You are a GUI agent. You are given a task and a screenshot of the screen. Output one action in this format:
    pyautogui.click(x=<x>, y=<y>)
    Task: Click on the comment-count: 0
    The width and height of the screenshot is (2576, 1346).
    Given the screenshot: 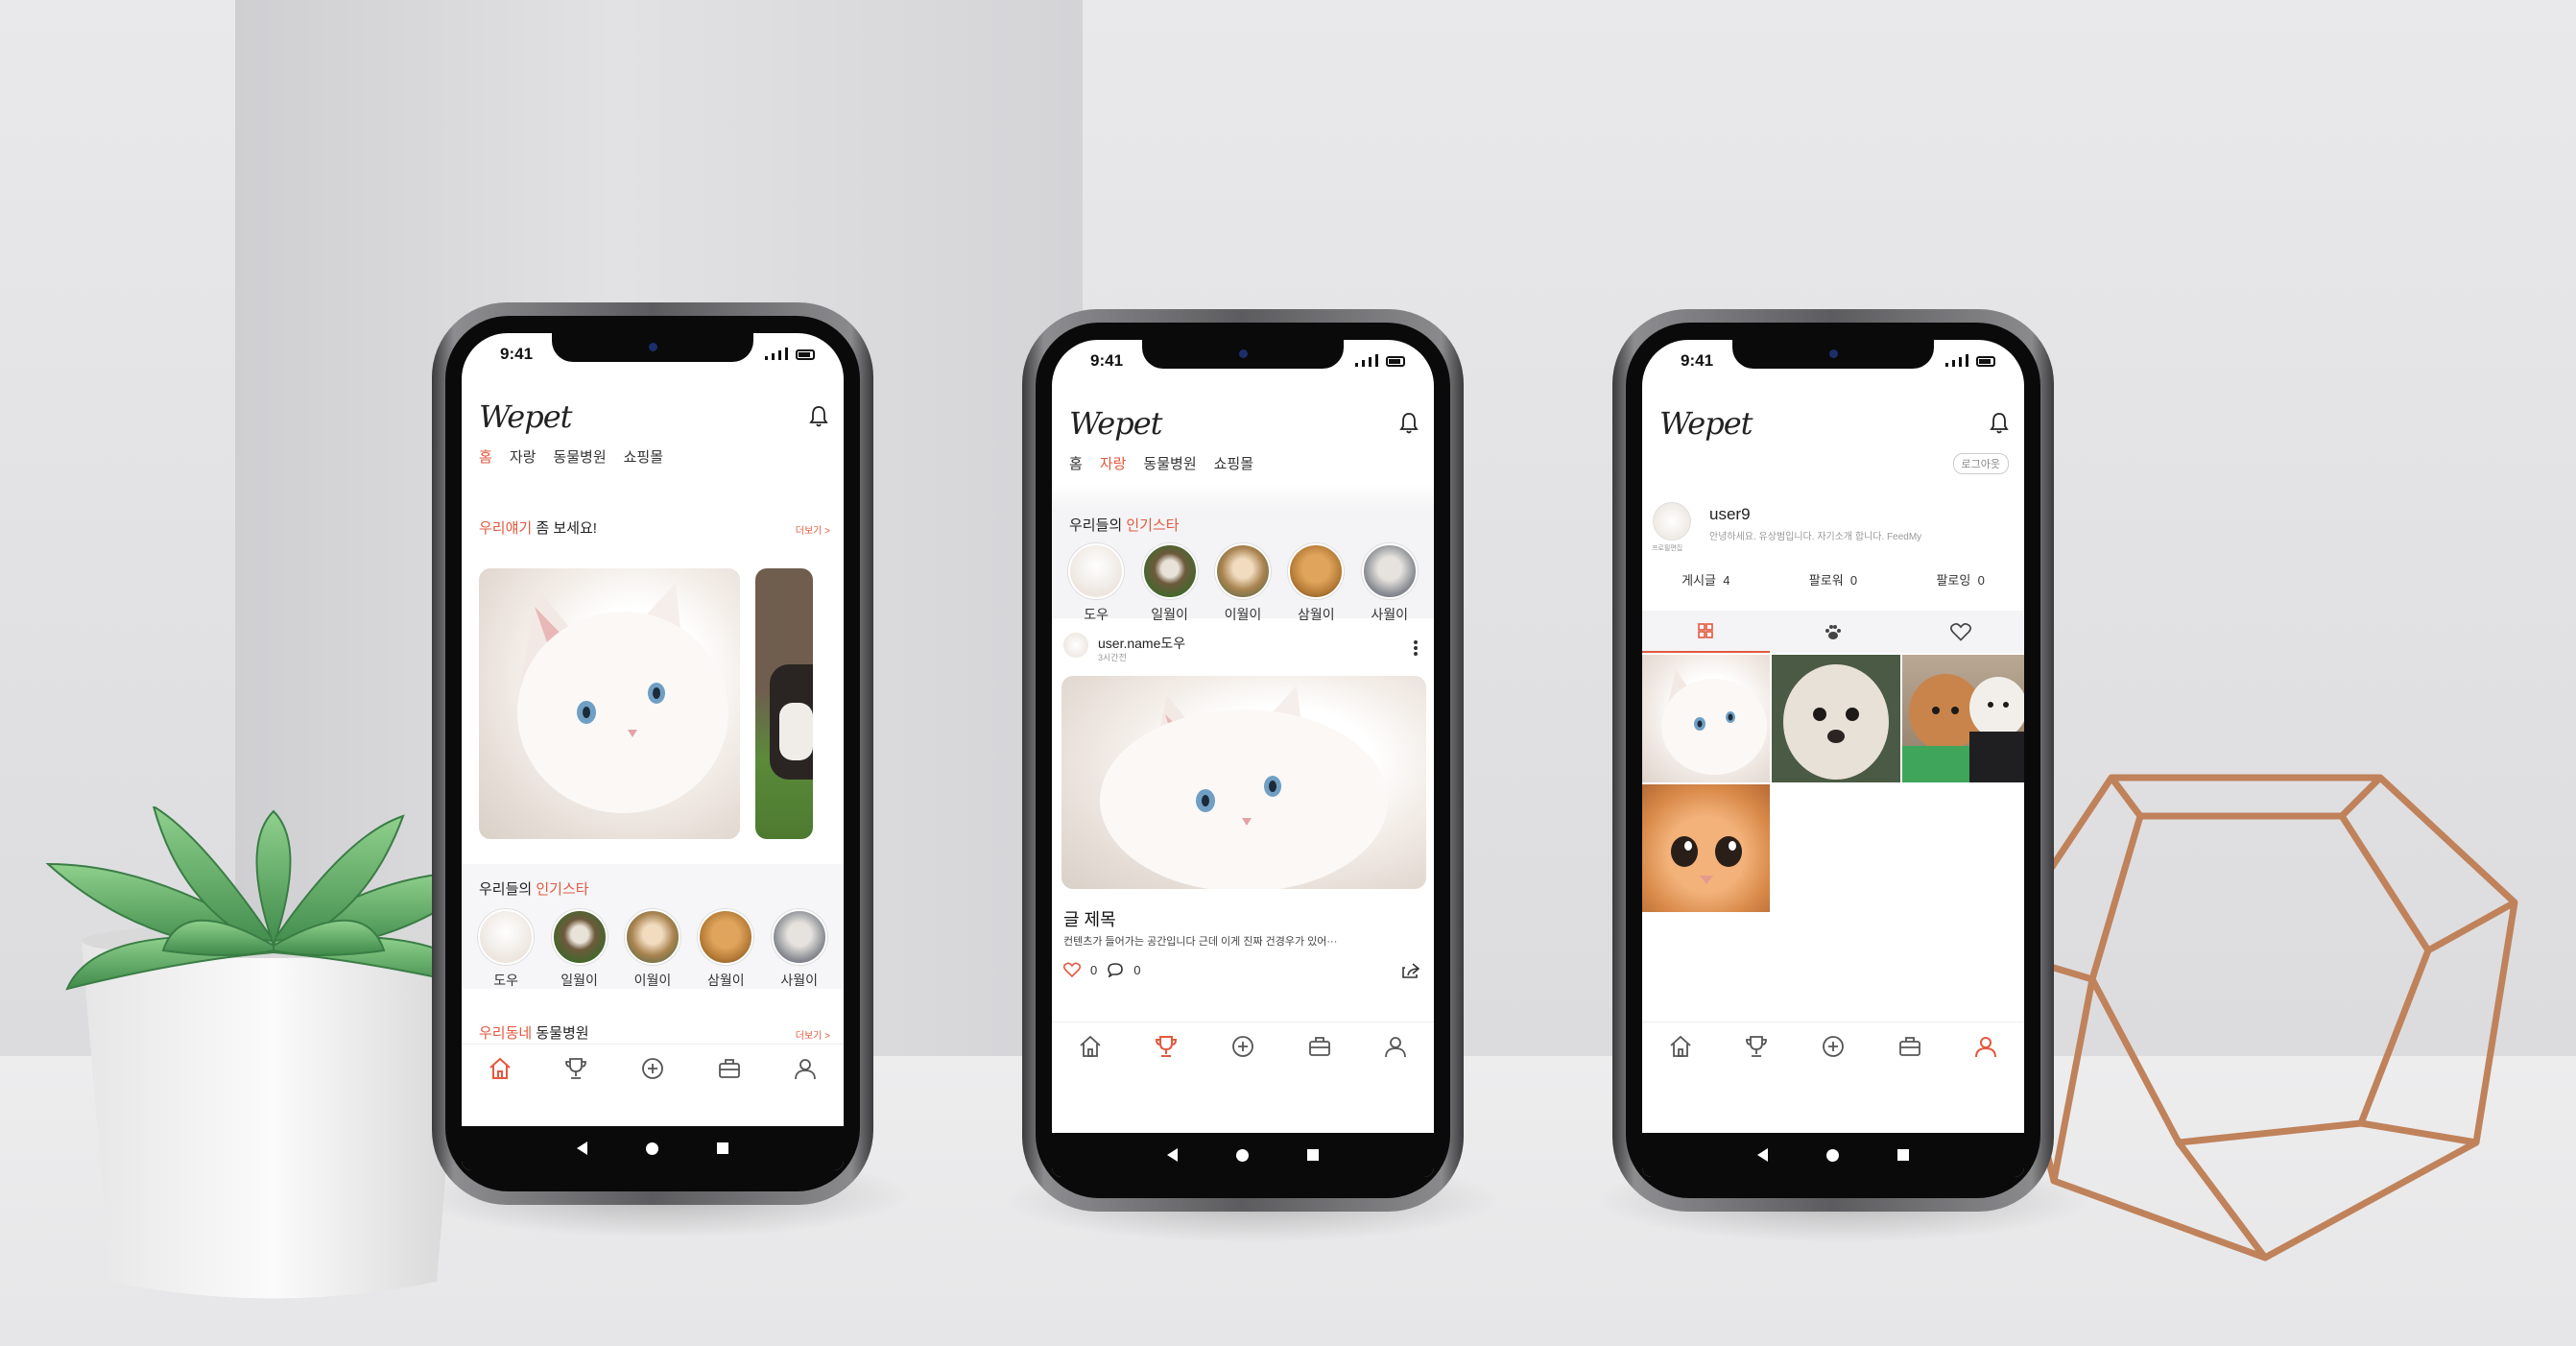 What is the action you would take?
    pyautogui.click(x=1137, y=970)
    